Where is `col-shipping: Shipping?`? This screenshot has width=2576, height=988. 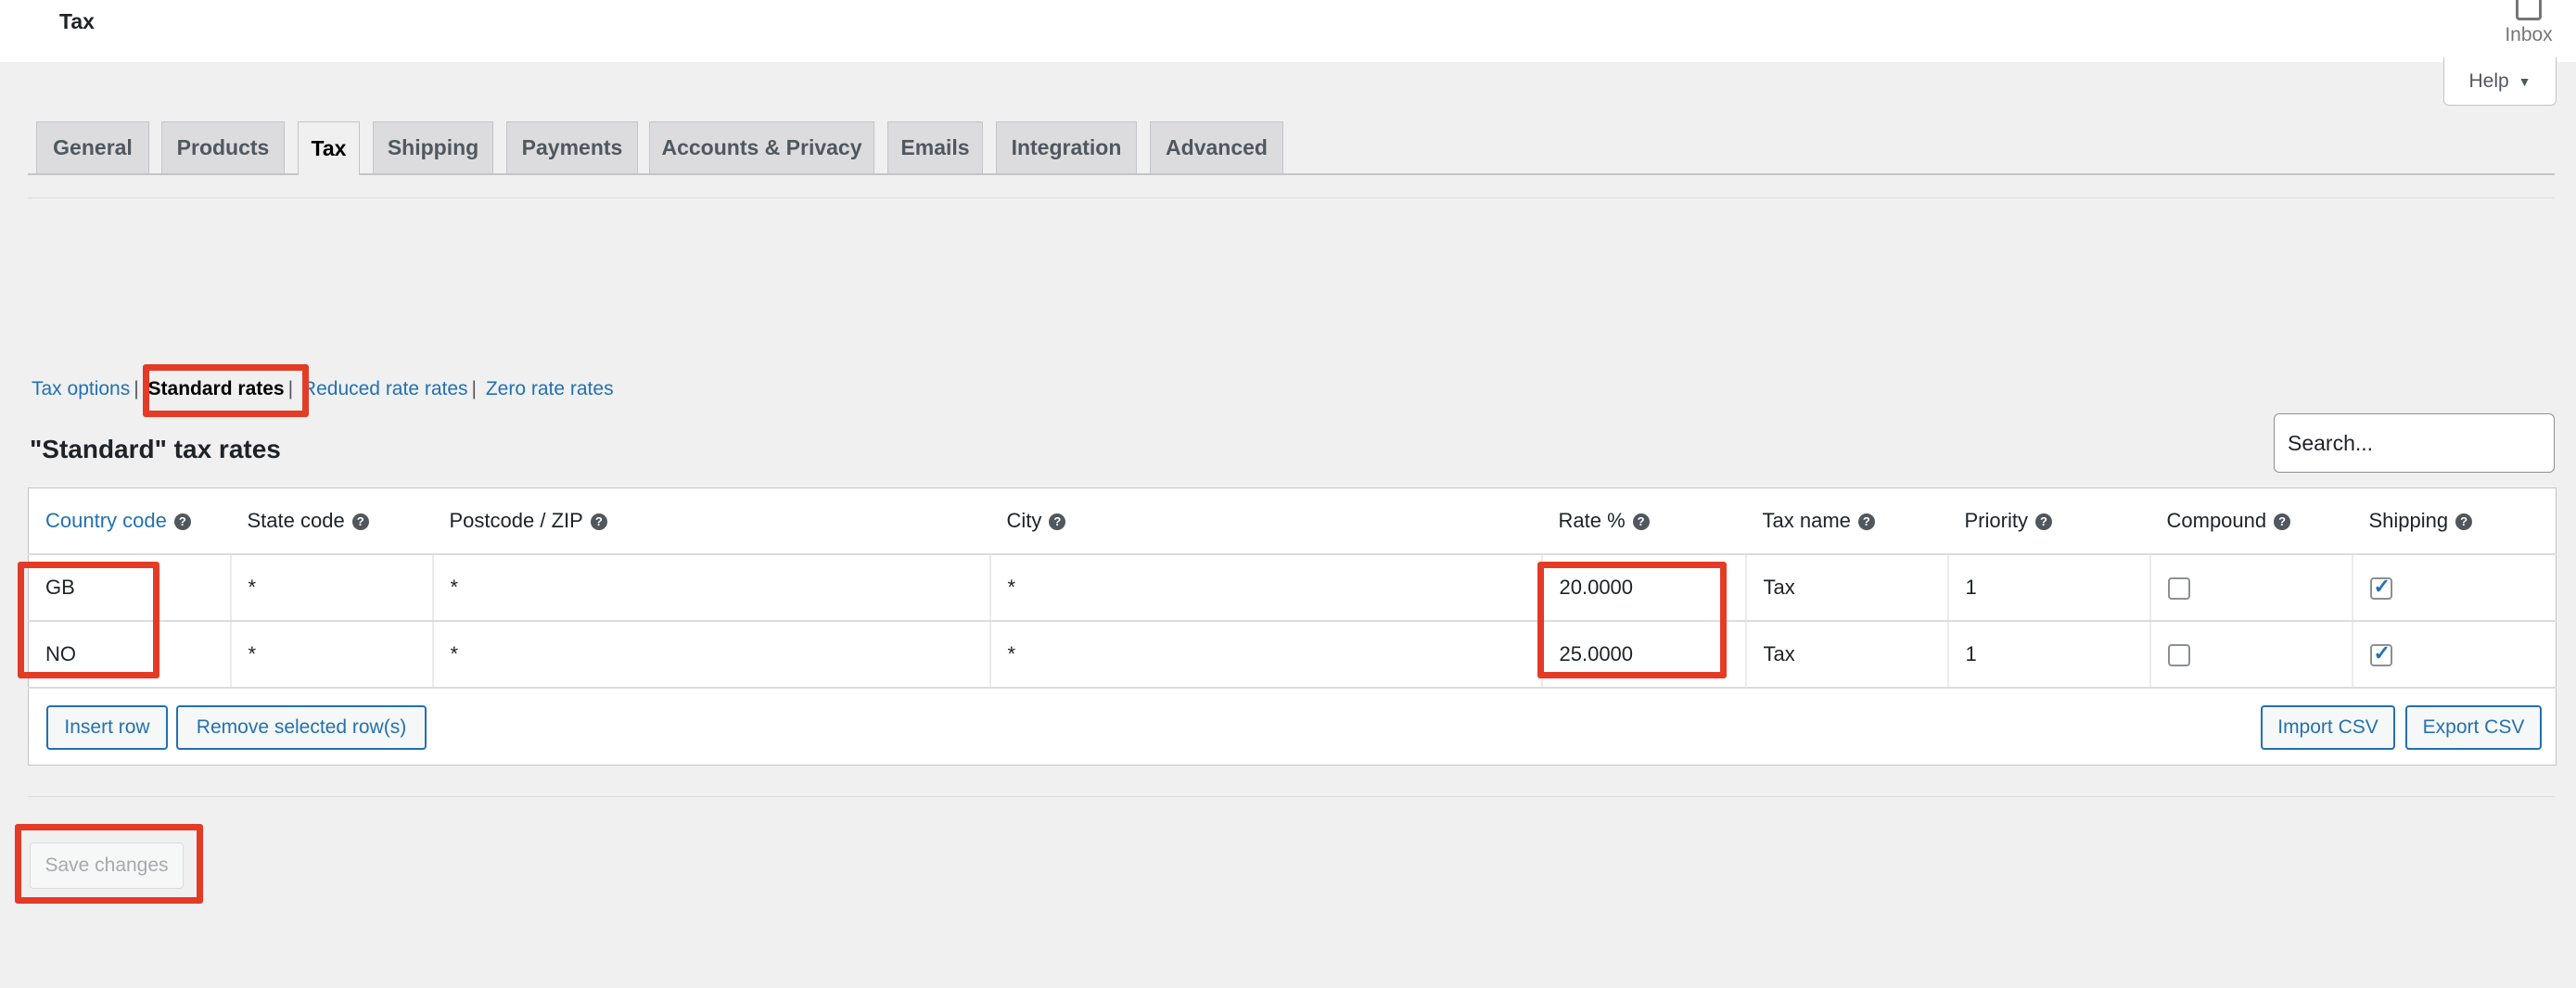
col-shipping: Shipping? is located at coordinates (2454, 521).